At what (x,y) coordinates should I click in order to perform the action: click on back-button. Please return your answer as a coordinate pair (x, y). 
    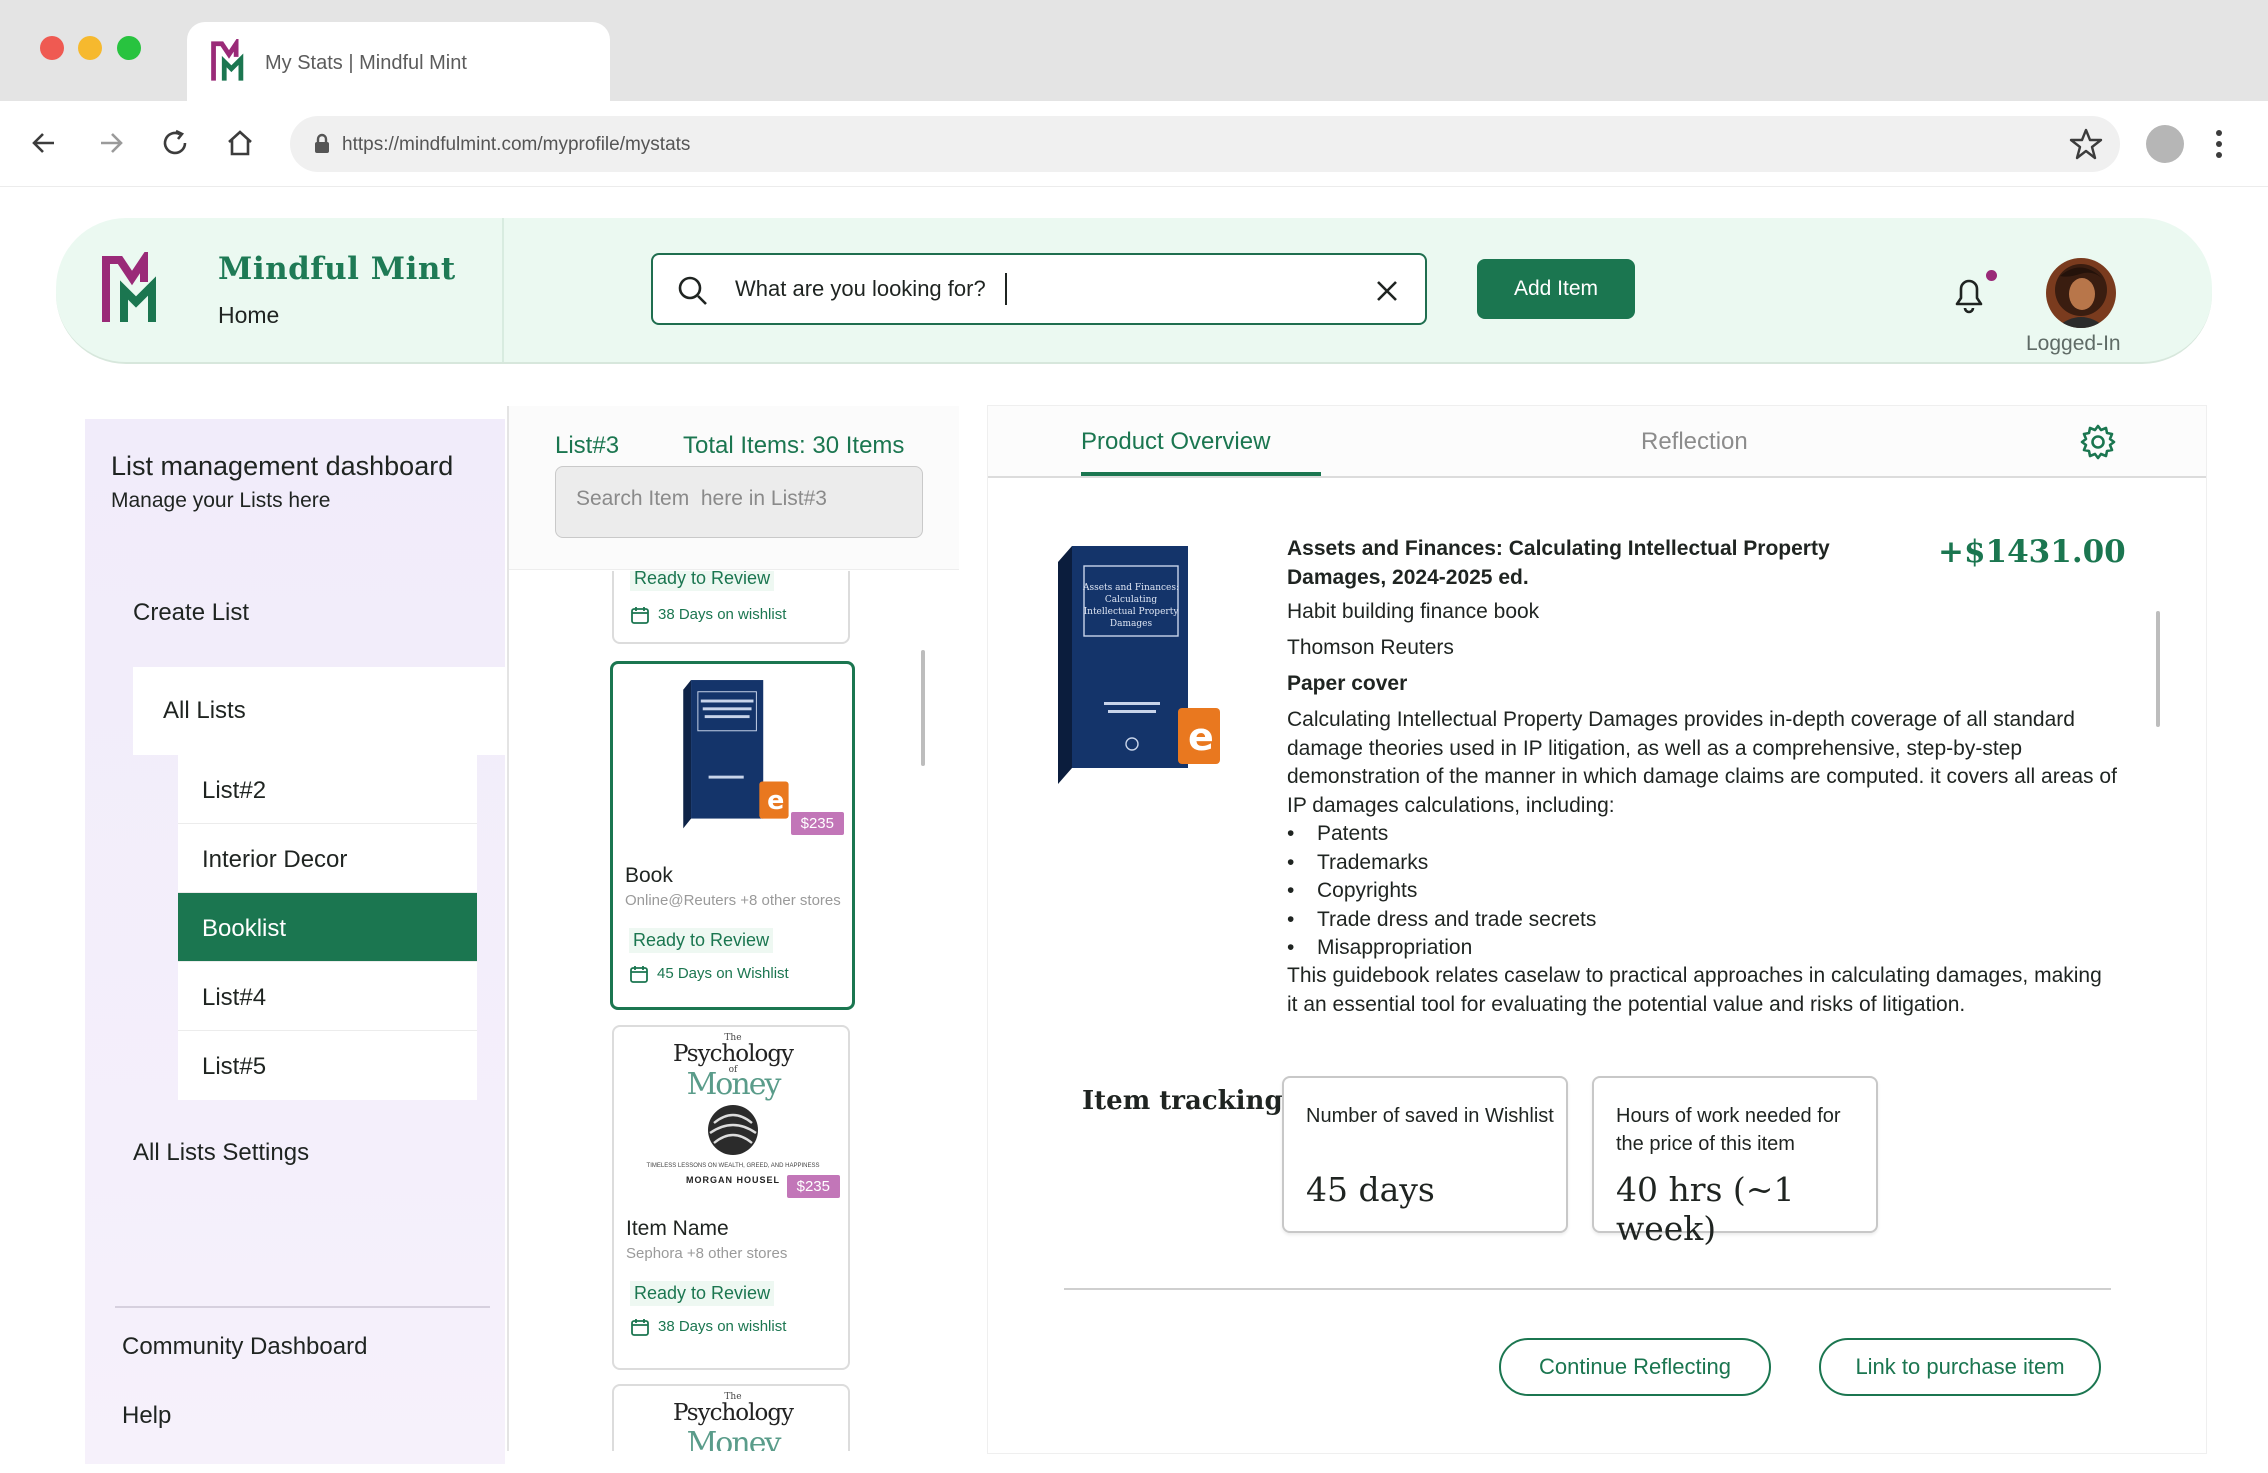
    Looking at the image, I should click on (44, 143).